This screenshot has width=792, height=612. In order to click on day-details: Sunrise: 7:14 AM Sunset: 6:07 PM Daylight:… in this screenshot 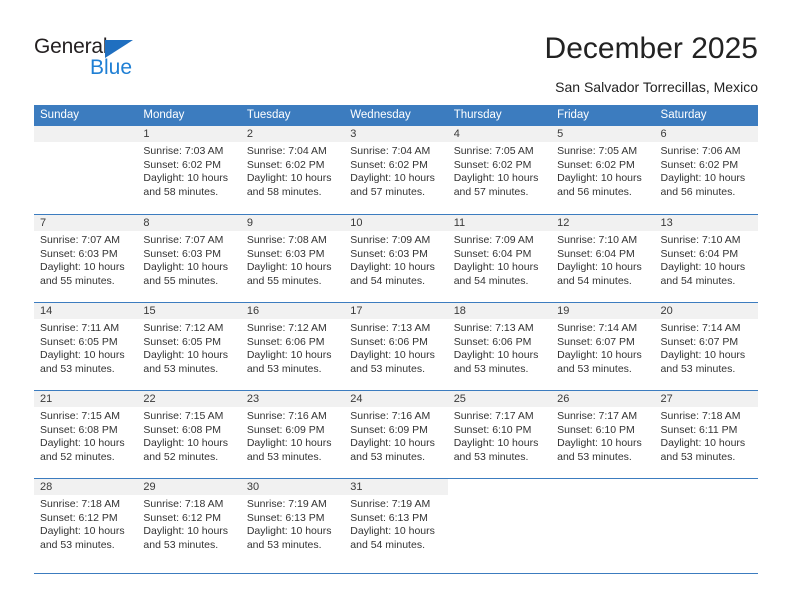, I will do `click(602, 347)`.